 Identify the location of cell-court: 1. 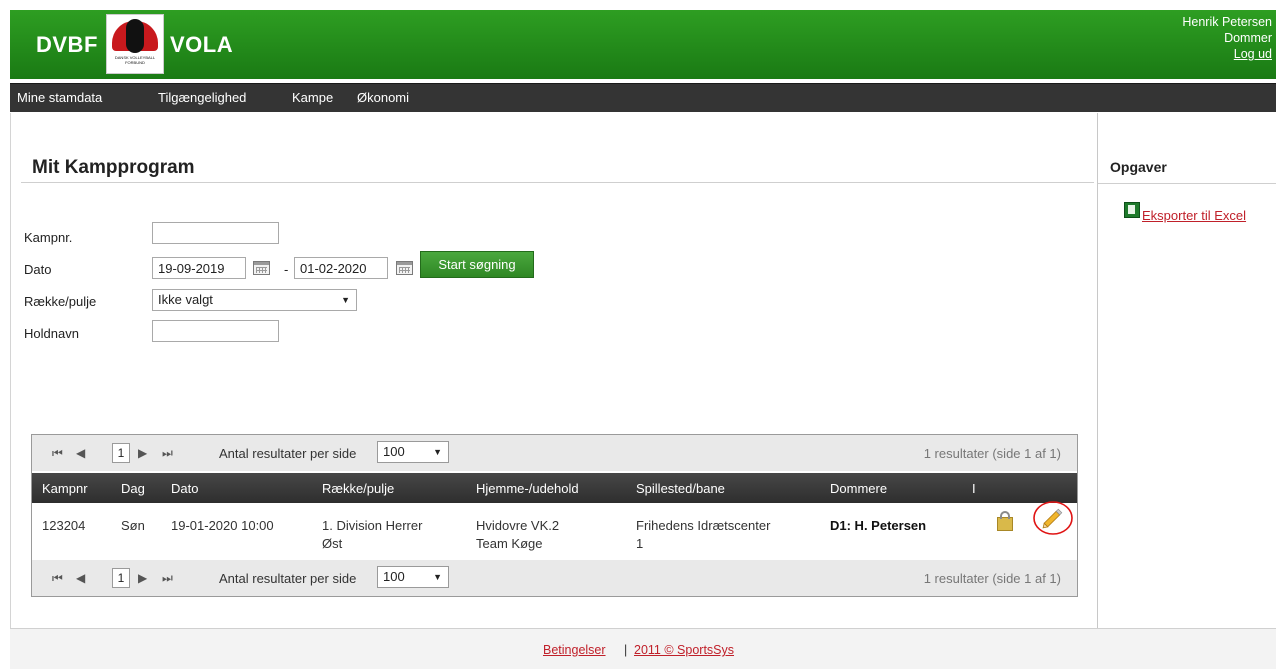
(640, 543).